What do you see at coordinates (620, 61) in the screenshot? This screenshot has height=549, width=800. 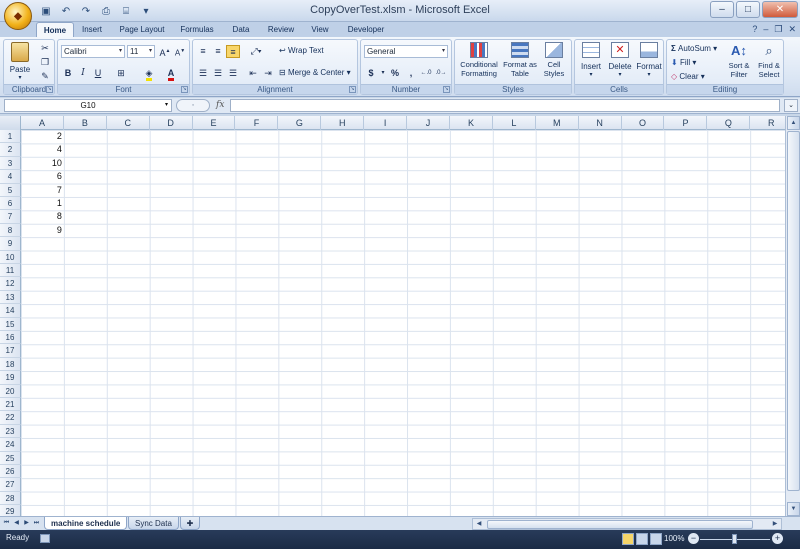 I see `delete-cells-button: ✕ Delete ▾` at bounding box center [620, 61].